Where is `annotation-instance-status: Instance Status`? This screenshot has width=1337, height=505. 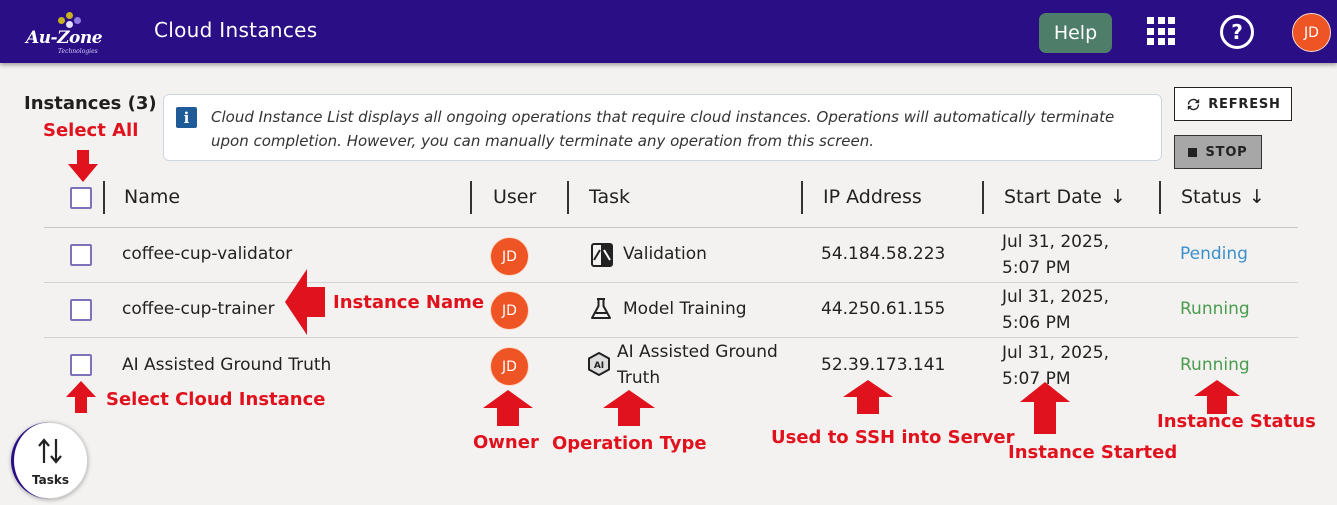 annotation-instance-status: Instance Status is located at coordinates (1236, 421).